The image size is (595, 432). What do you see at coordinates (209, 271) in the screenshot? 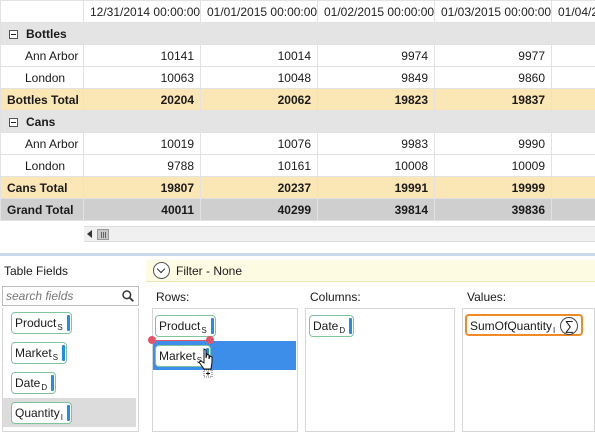
I see `filter-label: Filter - None` at bounding box center [209, 271].